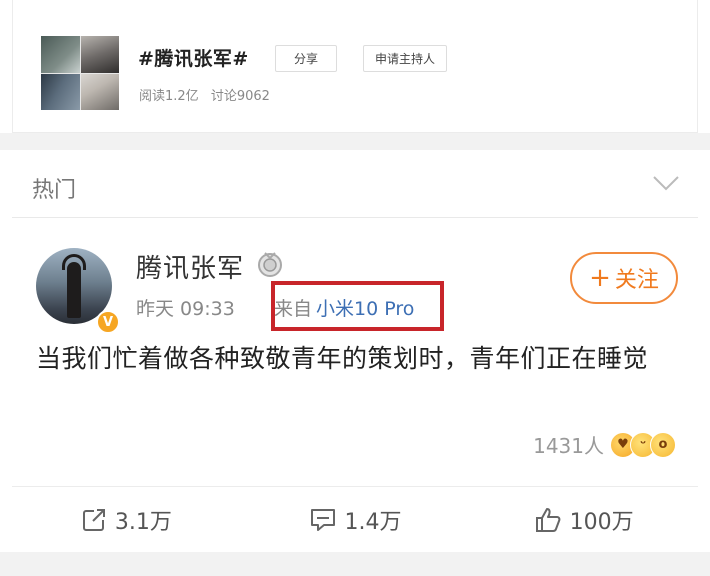 The height and width of the screenshot is (576, 710). I want to click on like-count: 100万, so click(601, 522).